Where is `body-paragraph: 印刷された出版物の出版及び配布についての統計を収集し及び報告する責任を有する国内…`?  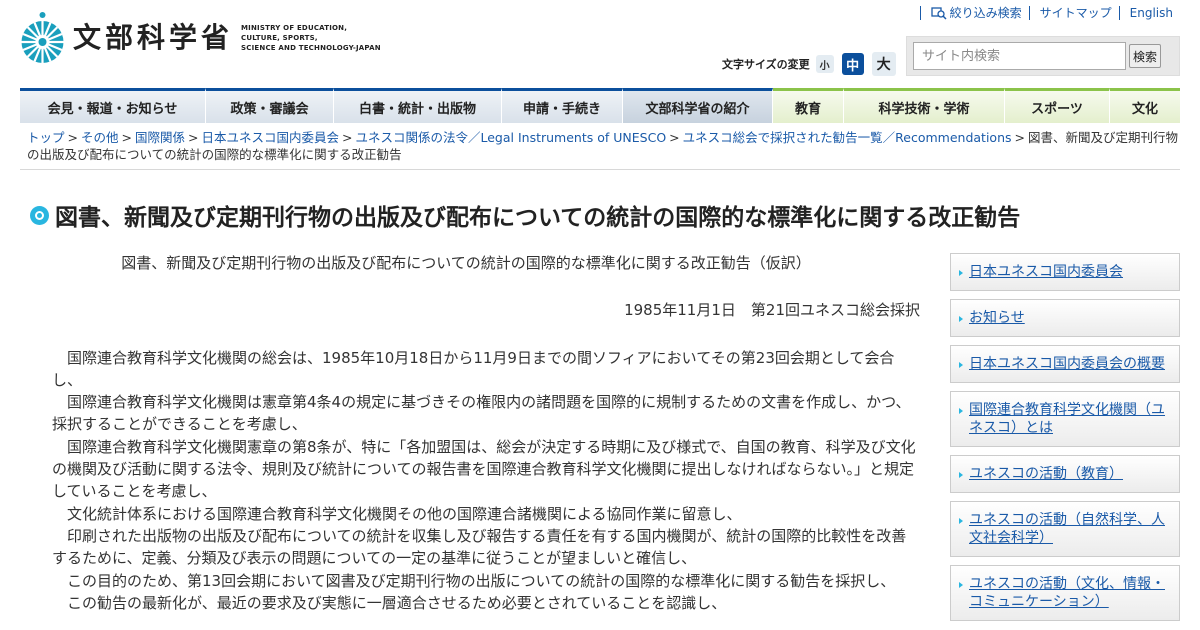 body-paragraph: 印刷された出版物の出版及び配布についての統計を収集し及び報告する責任を有する国内… is located at coordinates (479, 547).